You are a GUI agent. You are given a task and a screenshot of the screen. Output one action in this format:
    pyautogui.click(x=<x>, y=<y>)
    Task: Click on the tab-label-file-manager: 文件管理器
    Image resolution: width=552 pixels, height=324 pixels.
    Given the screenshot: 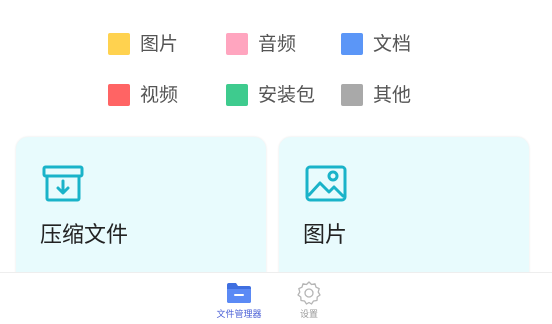 What is the action you would take?
    pyautogui.click(x=239, y=315)
    